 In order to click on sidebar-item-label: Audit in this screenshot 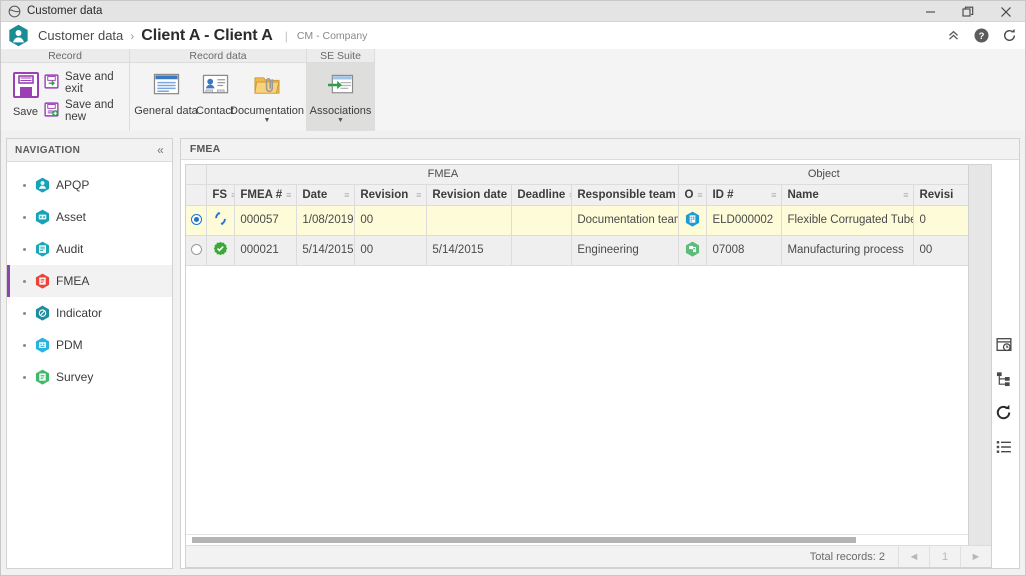, I will do `click(70, 249)`.